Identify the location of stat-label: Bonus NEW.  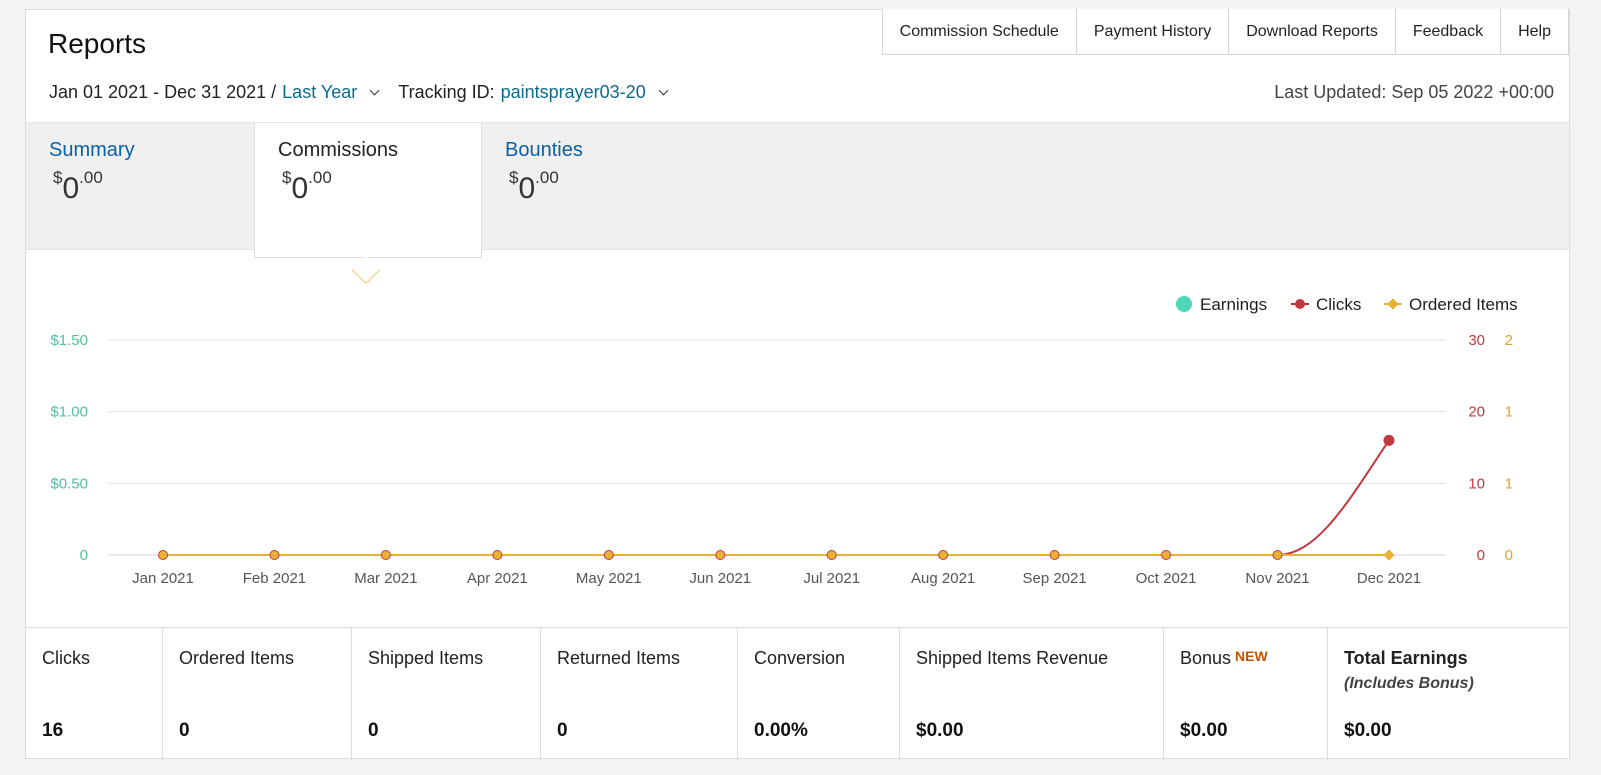
(1224, 658).